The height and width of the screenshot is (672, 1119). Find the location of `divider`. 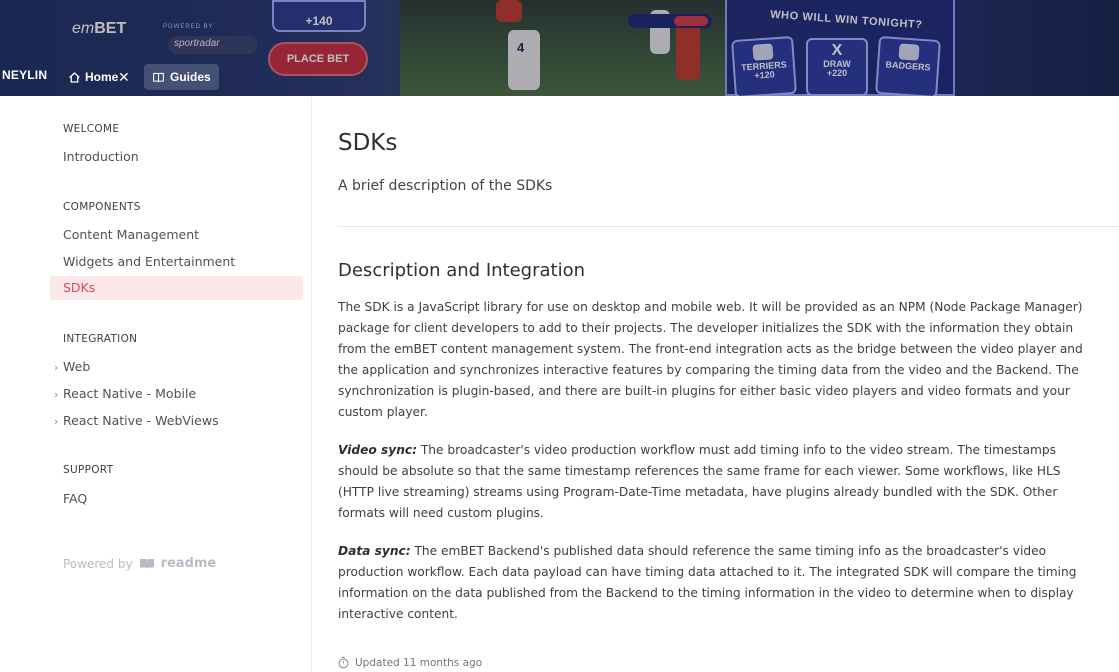

divider is located at coordinates (728, 226).